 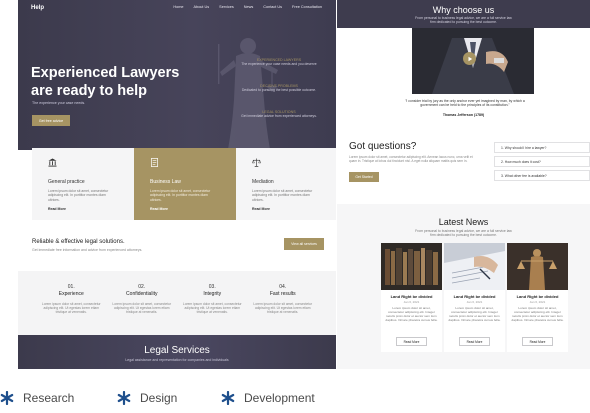 What do you see at coordinates (142, 287) in the screenshot?
I see `step-number: 02.` at bounding box center [142, 287].